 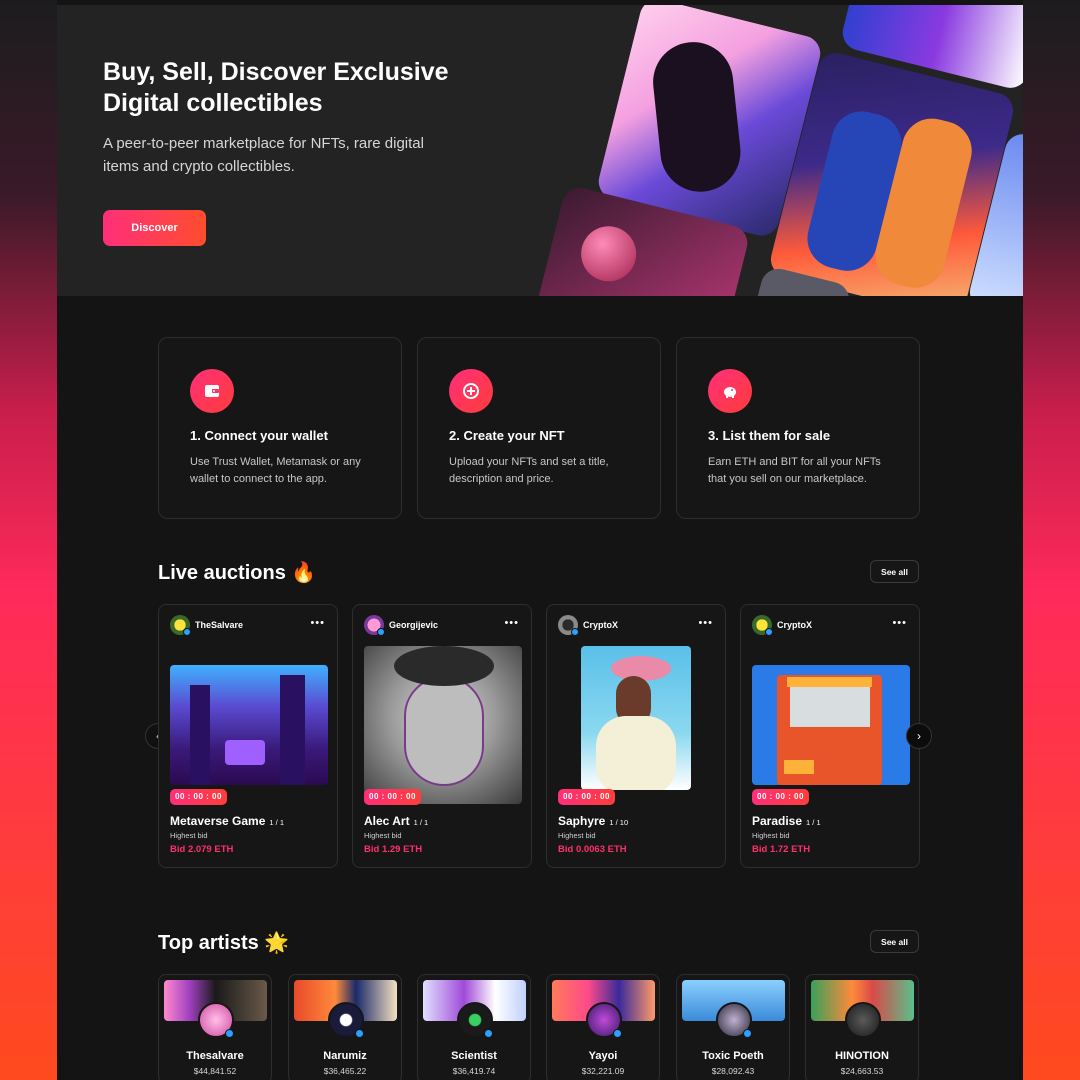 I want to click on artist-sales-value: $24,663.53, so click(x=862, y=1071).